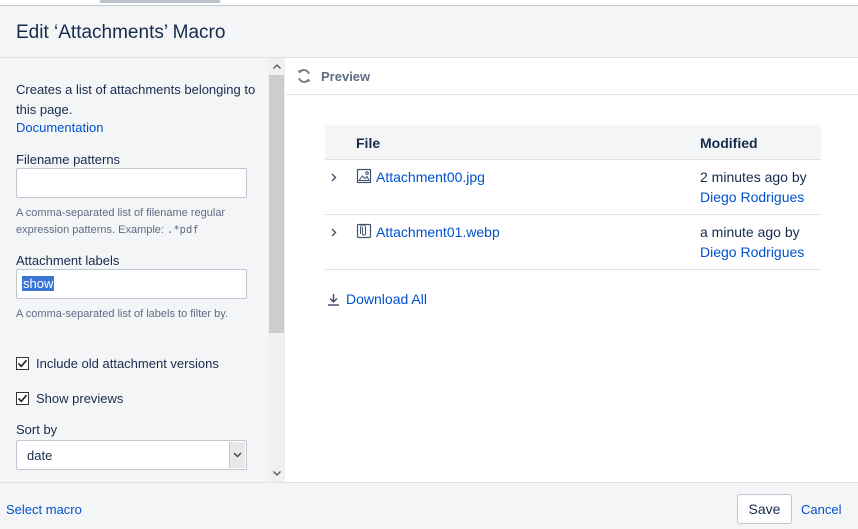  I want to click on scroll-up-arrow-icon, so click(276, 66).